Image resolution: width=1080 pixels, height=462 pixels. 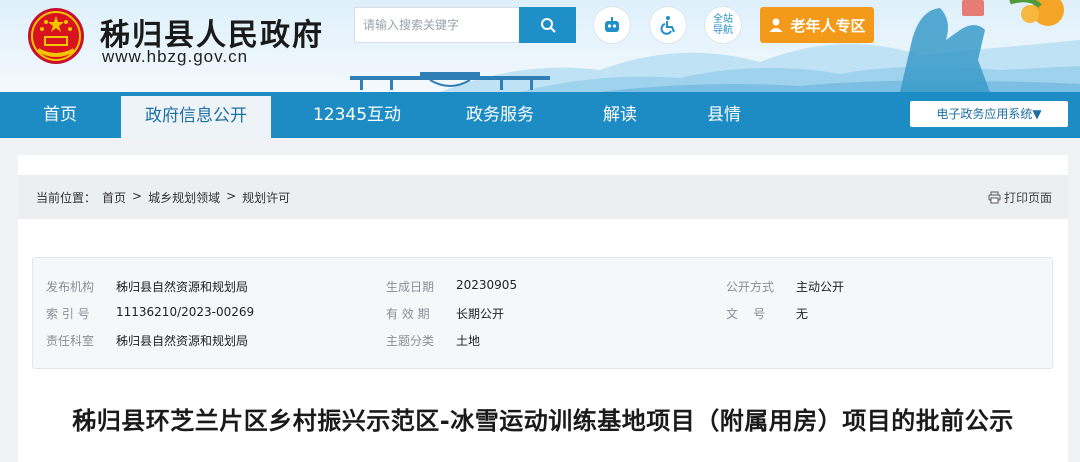 What do you see at coordinates (750, 287) in the screenshot?
I see `meta-label-disclosure-method: 公开方式` at bounding box center [750, 287].